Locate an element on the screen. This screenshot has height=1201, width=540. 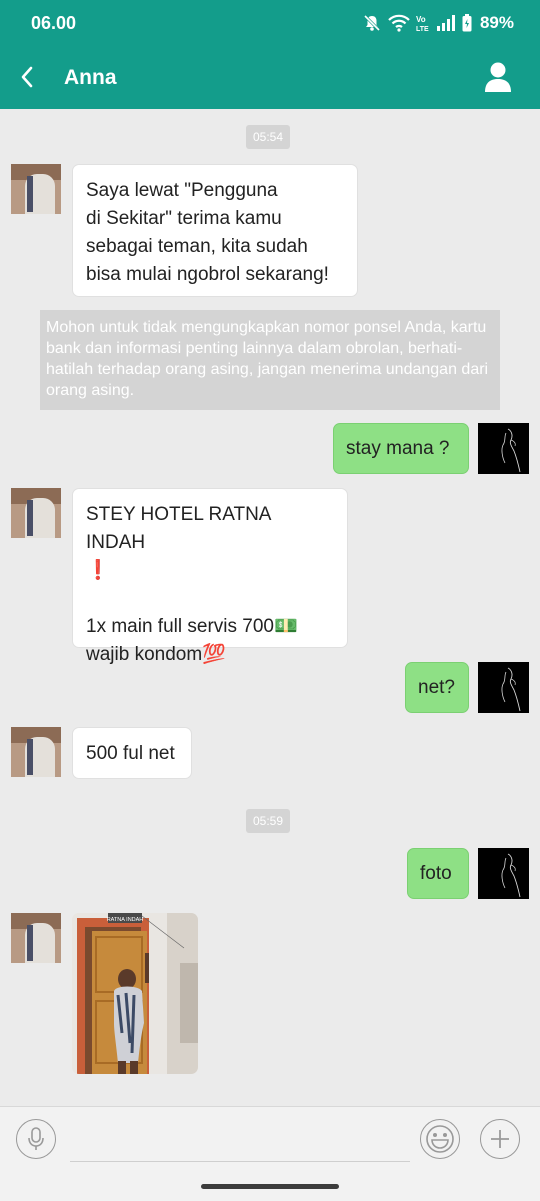
message-line: sebagai teman, kita sudah is located at coordinates (197, 246).